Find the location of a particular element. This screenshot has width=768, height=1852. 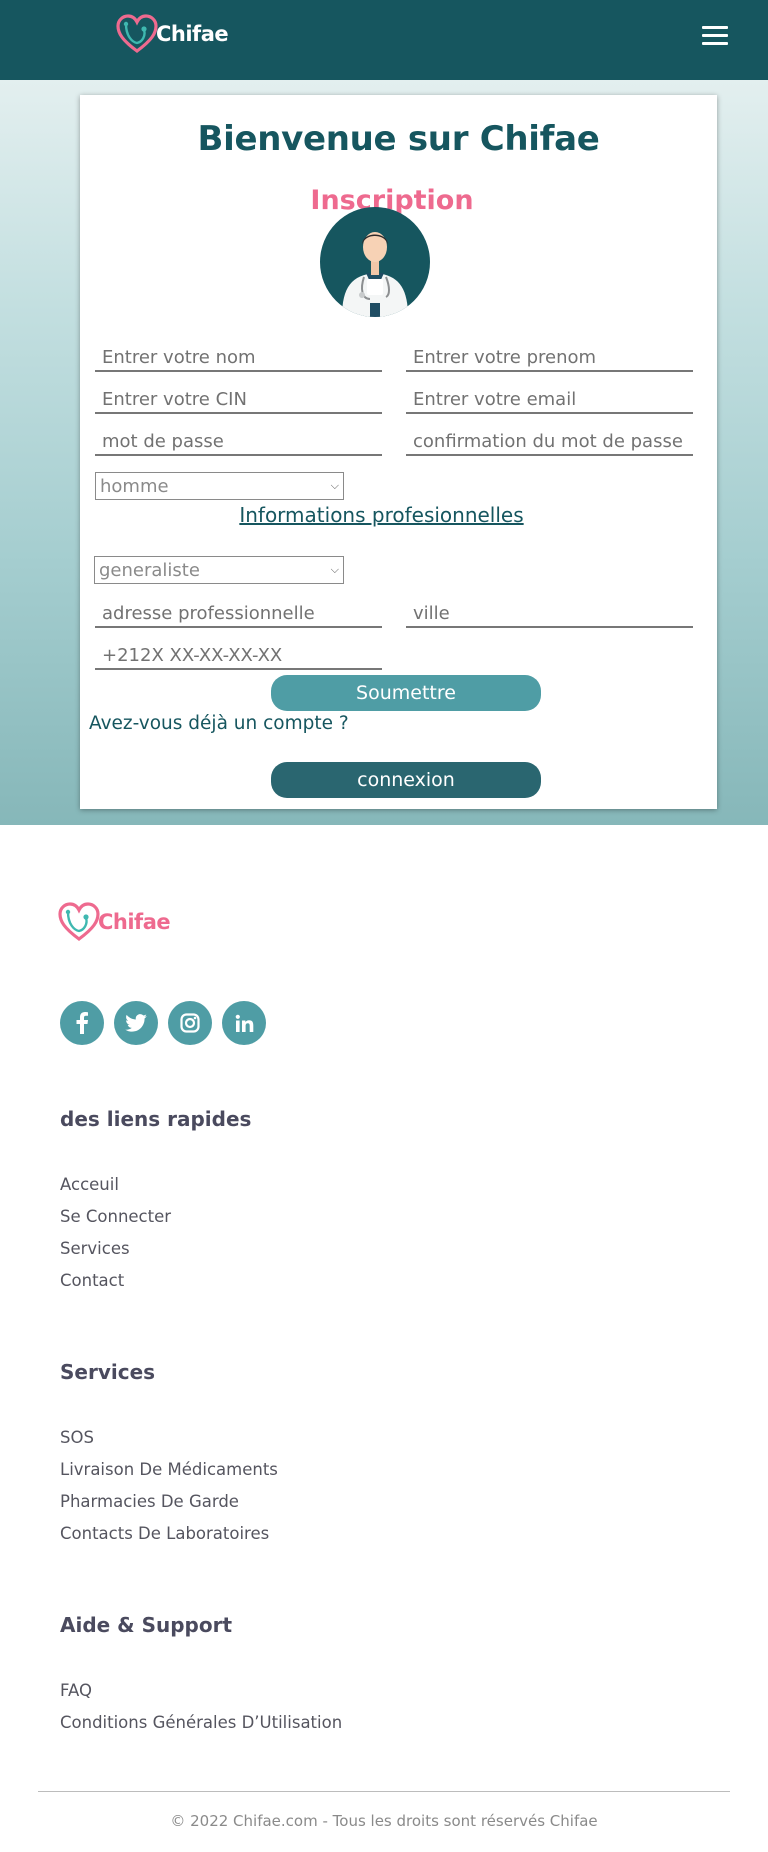

facebook-icon is located at coordinates (82, 1023).